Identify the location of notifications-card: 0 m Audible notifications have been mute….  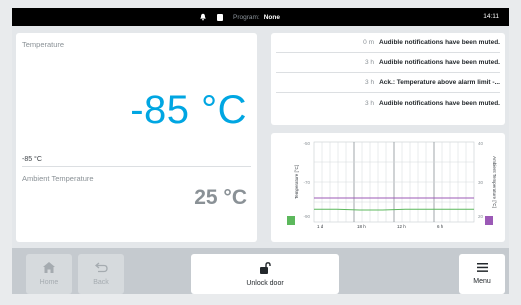
(388, 79).